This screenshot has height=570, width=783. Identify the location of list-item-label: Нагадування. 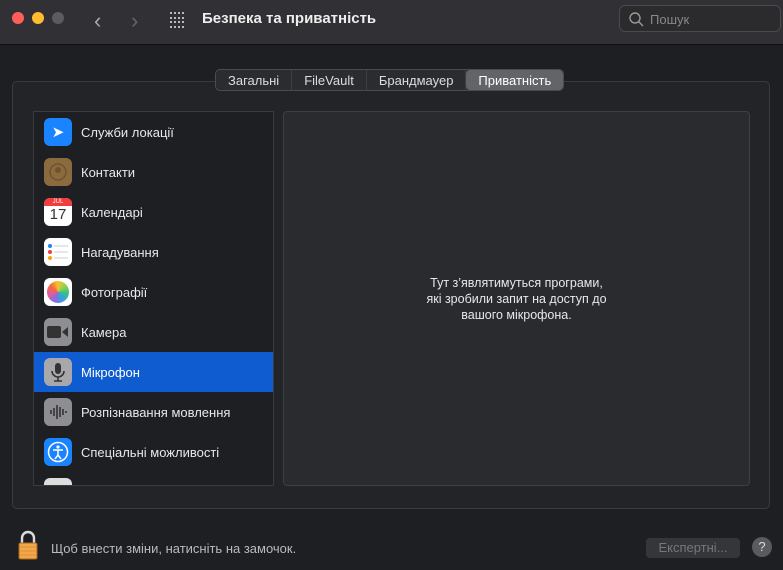
(120, 252).